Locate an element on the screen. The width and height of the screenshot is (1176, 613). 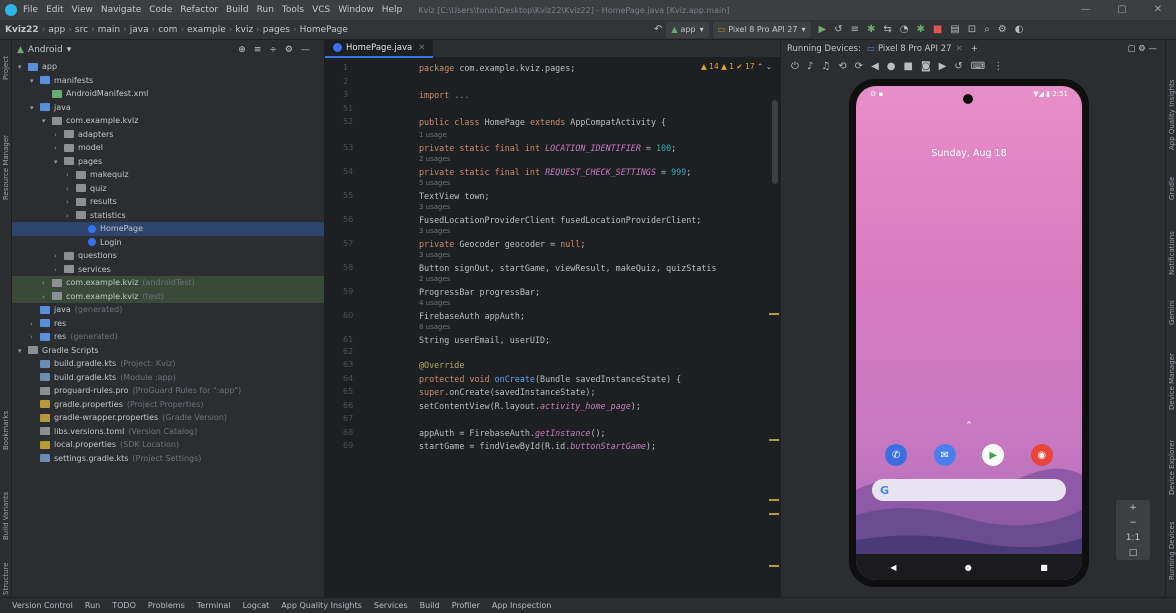
chevron-up-icon: ⌃ is located at coordinates (760, 66).